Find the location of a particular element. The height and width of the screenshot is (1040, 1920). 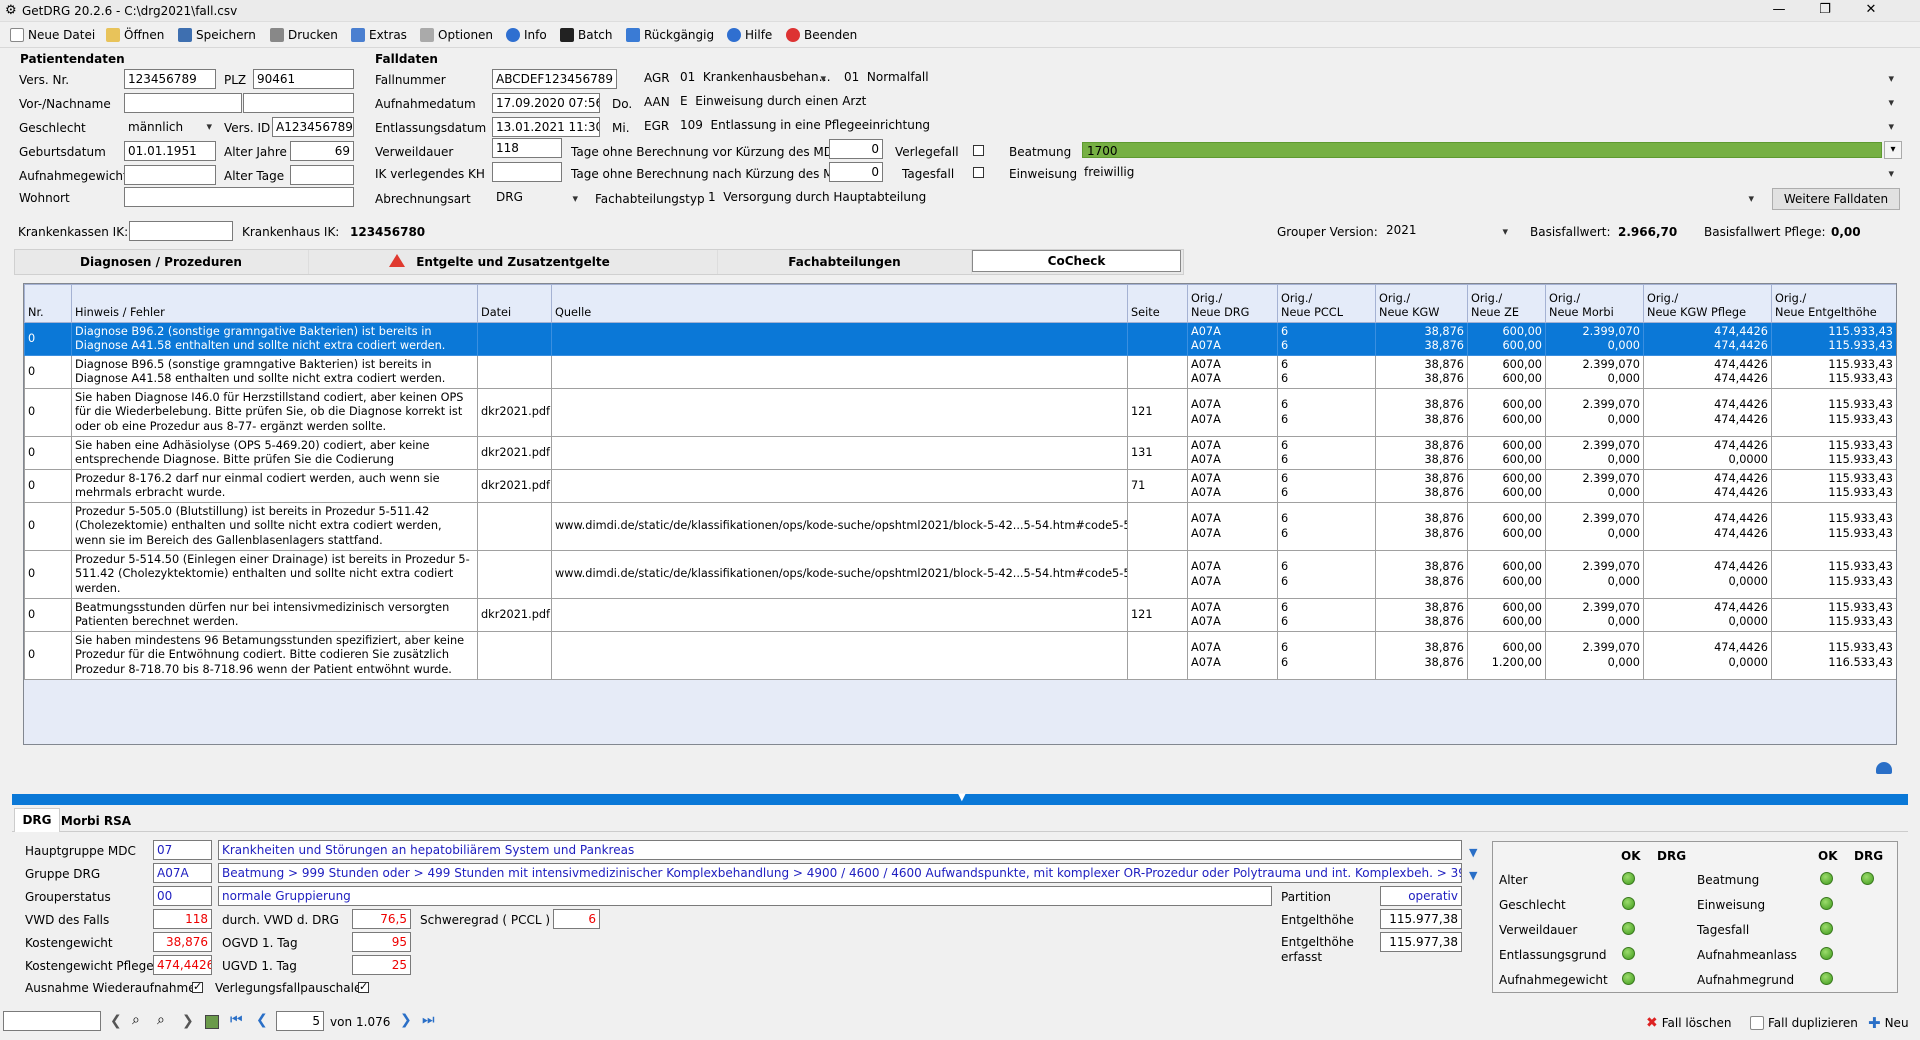

tab-fachabteilungen: Fachabteilungen is located at coordinates (845, 262).